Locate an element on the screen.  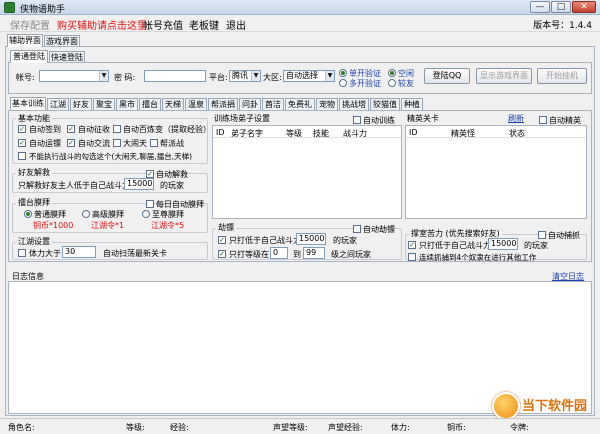
arena-group-title: 擂台膜拜 is located at coordinates (34, 202).